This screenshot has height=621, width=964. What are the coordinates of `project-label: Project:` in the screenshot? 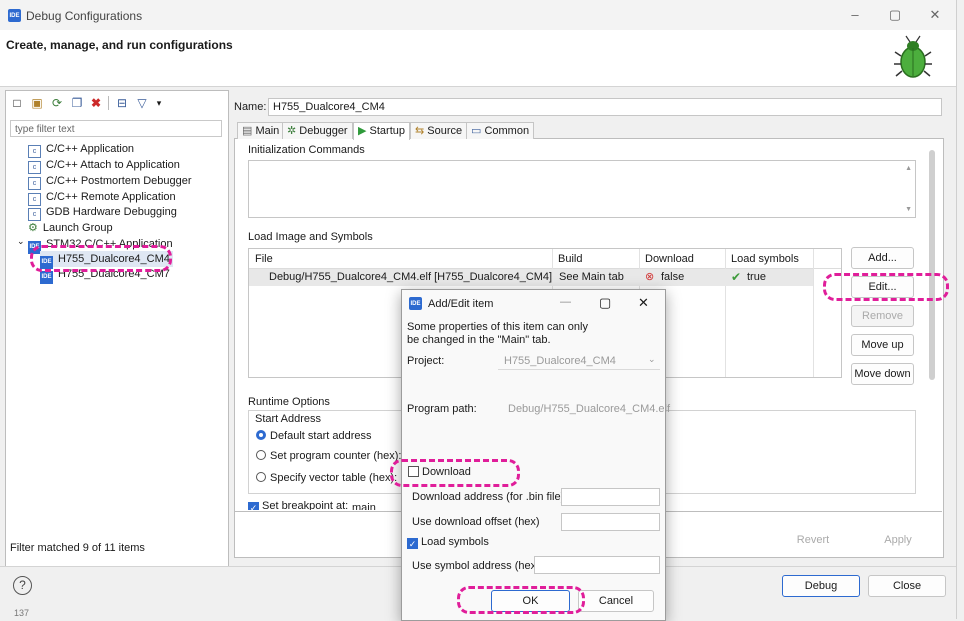 It's located at (426, 361).